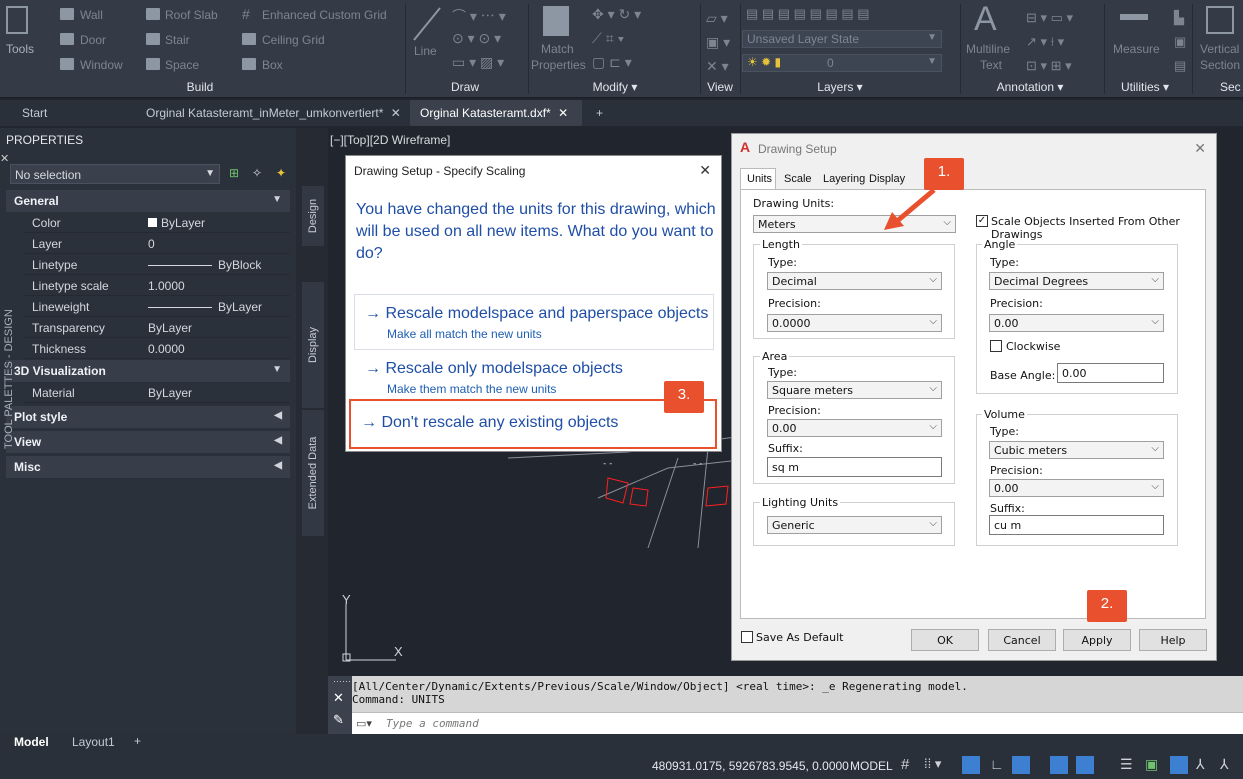  I want to click on add-layout-button: +, so click(137, 741).